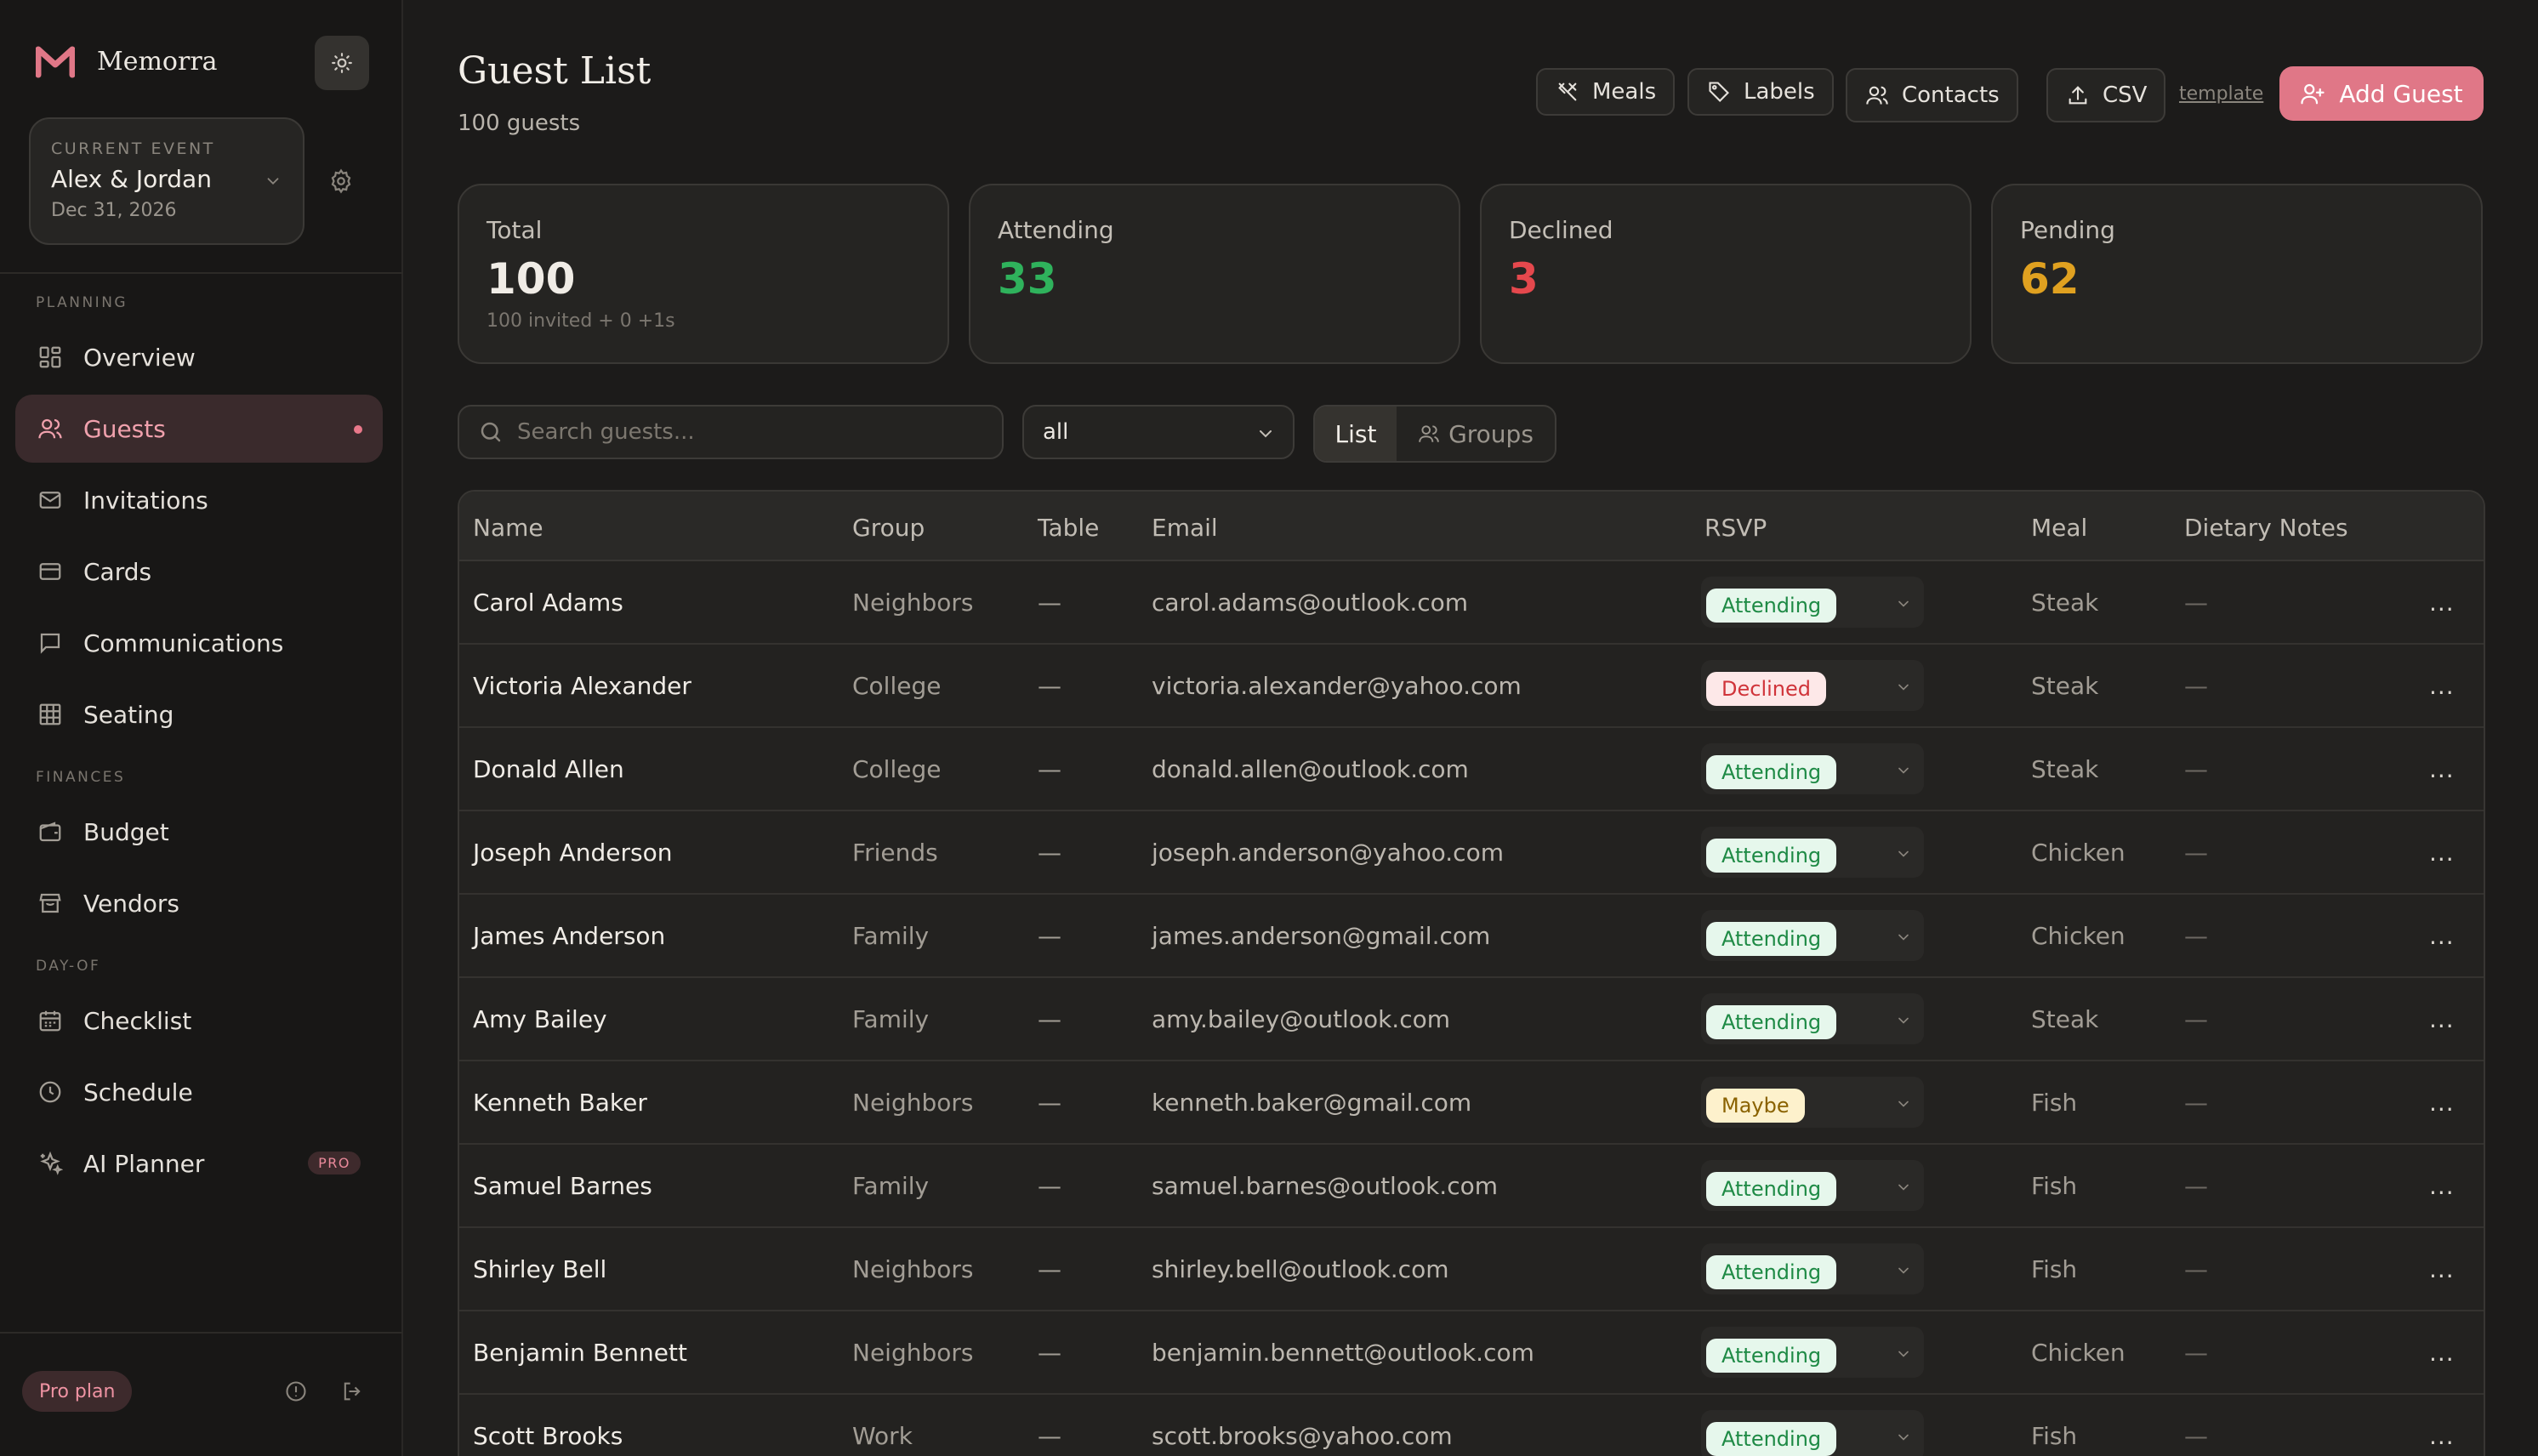  I want to click on sidebar-item-invitations: Invitations, so click(199, 500).